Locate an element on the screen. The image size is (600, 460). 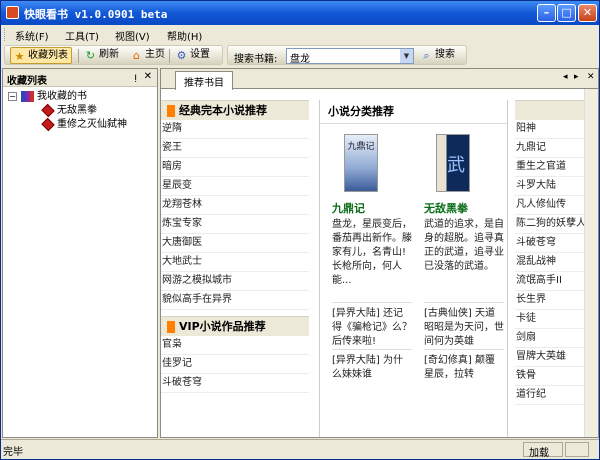
book-snippet: [奇幻修真] 颠覆星辰，拉转 is located at coordinates (464, 365).